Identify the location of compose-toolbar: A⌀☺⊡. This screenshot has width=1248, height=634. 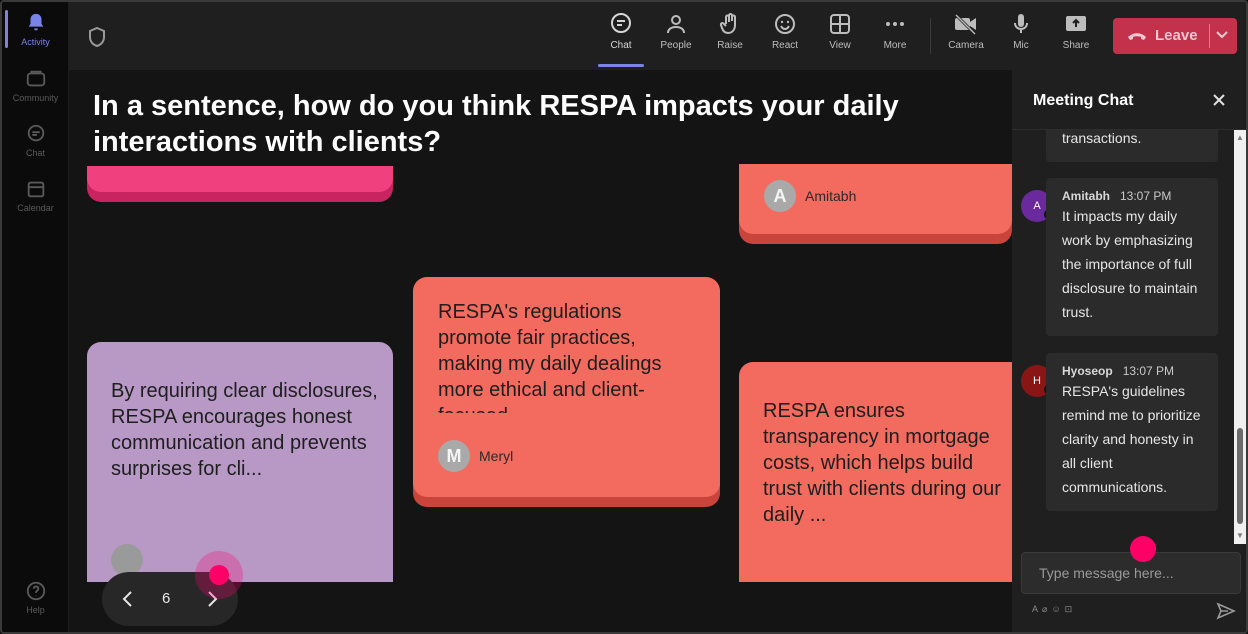
(1054, 609).